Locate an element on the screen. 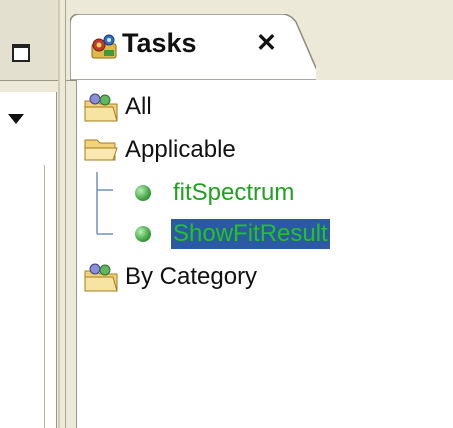  tree-item-label: fitSpectrum is located at coordinates (234, 192).